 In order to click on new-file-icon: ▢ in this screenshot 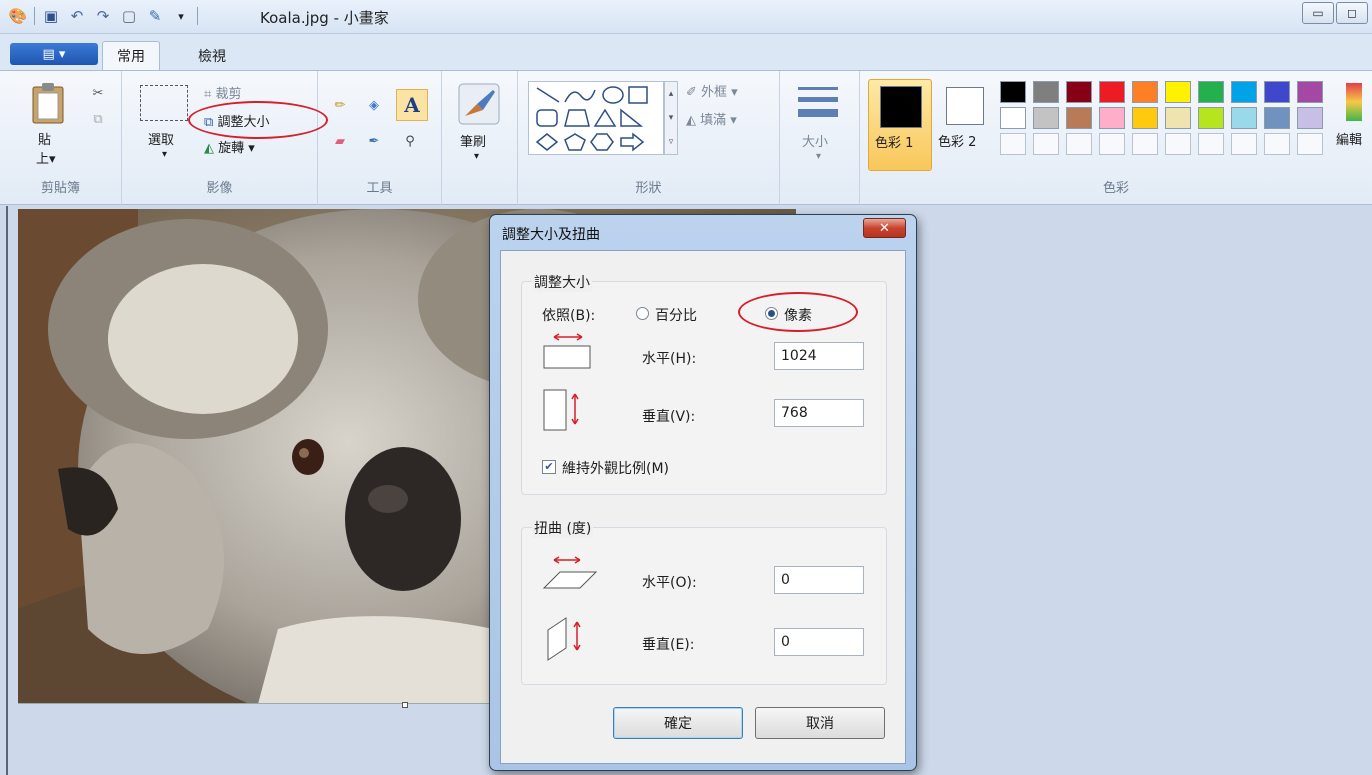, I will do `click(129, 16)`.